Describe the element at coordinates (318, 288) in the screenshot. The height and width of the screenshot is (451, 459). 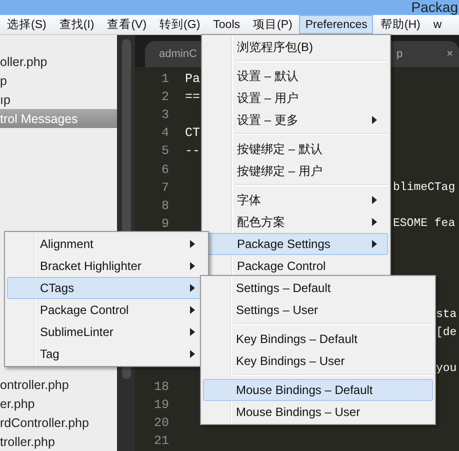
I see `menu-item: Settings – Default` at that location.